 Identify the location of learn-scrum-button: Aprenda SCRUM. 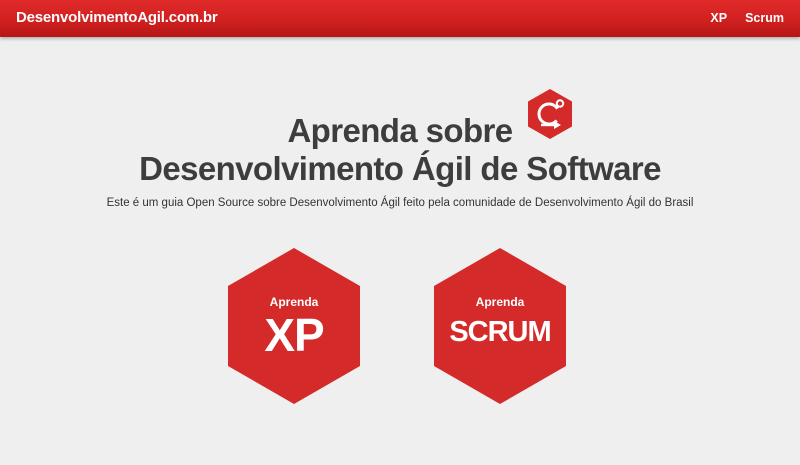
(500, 326).